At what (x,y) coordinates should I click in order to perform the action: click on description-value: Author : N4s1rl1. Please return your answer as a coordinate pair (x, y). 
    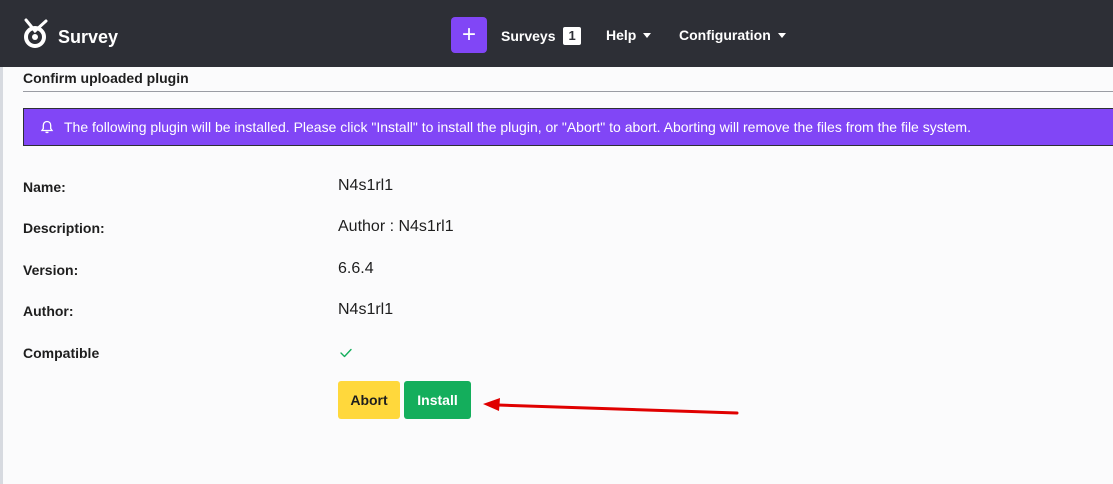
    Looking at the image, I should click on (396, 226).